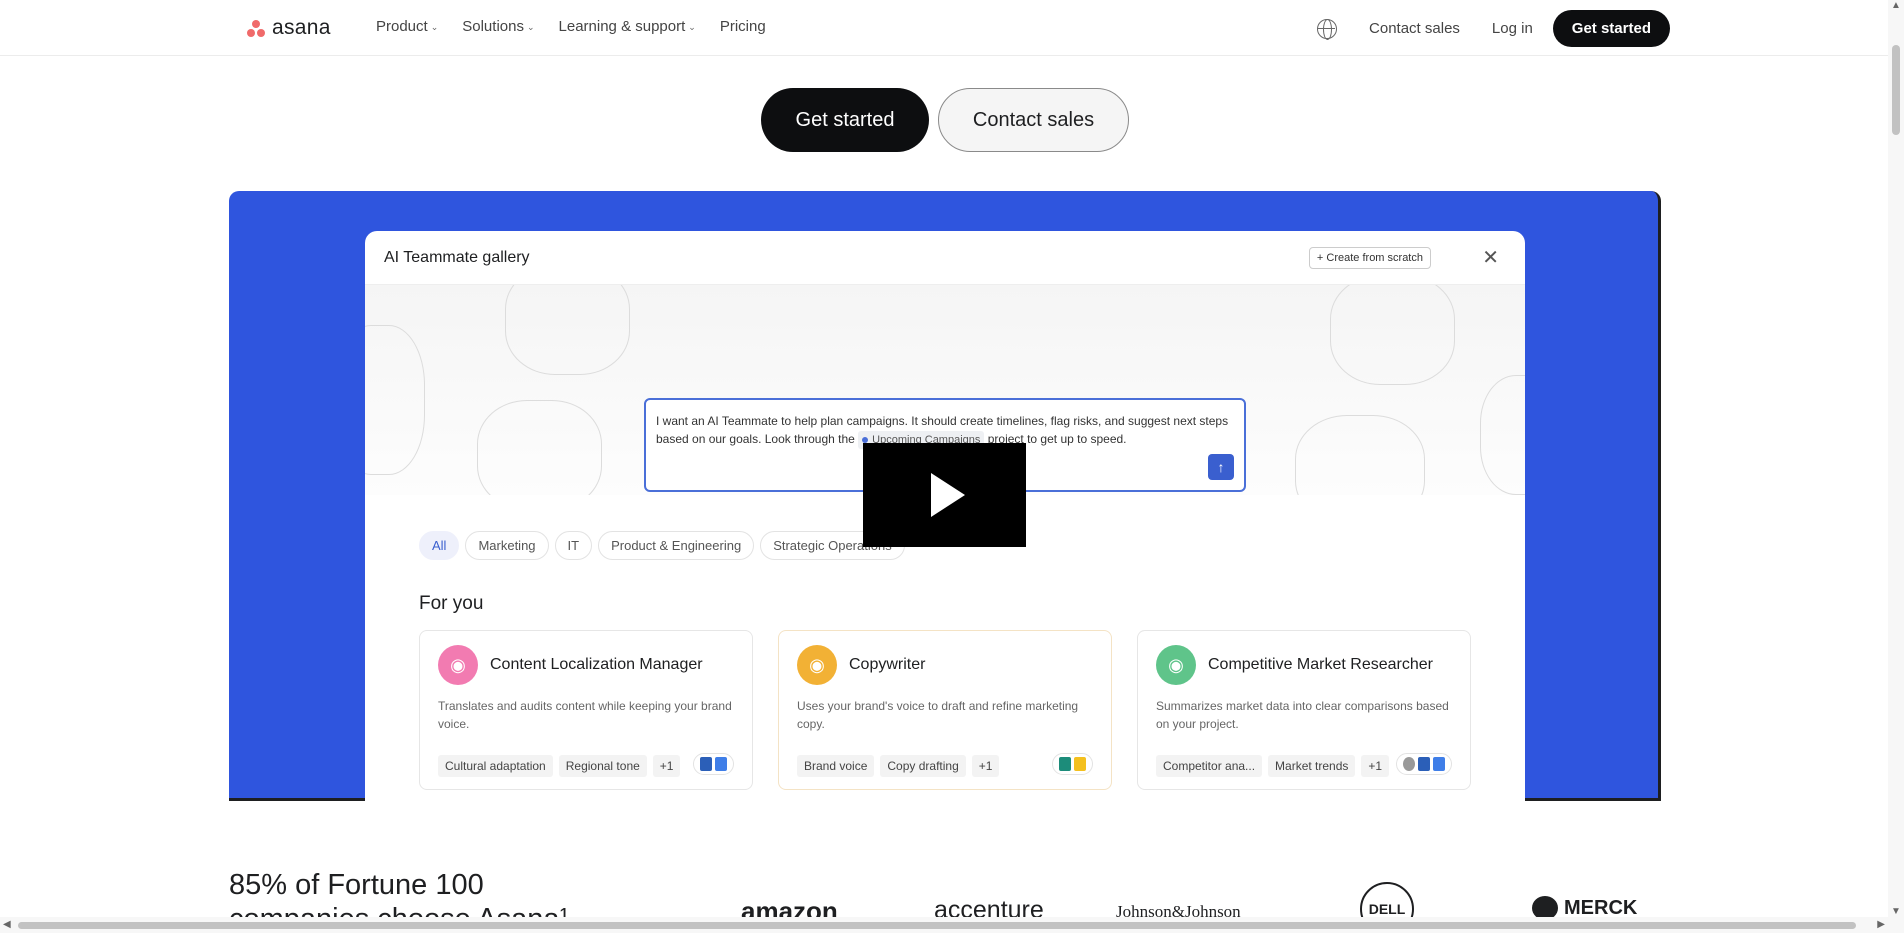 This screenshot has height=933, width=1904. I want to click on scroll-down-icon: ▼, so click(1896, 911).